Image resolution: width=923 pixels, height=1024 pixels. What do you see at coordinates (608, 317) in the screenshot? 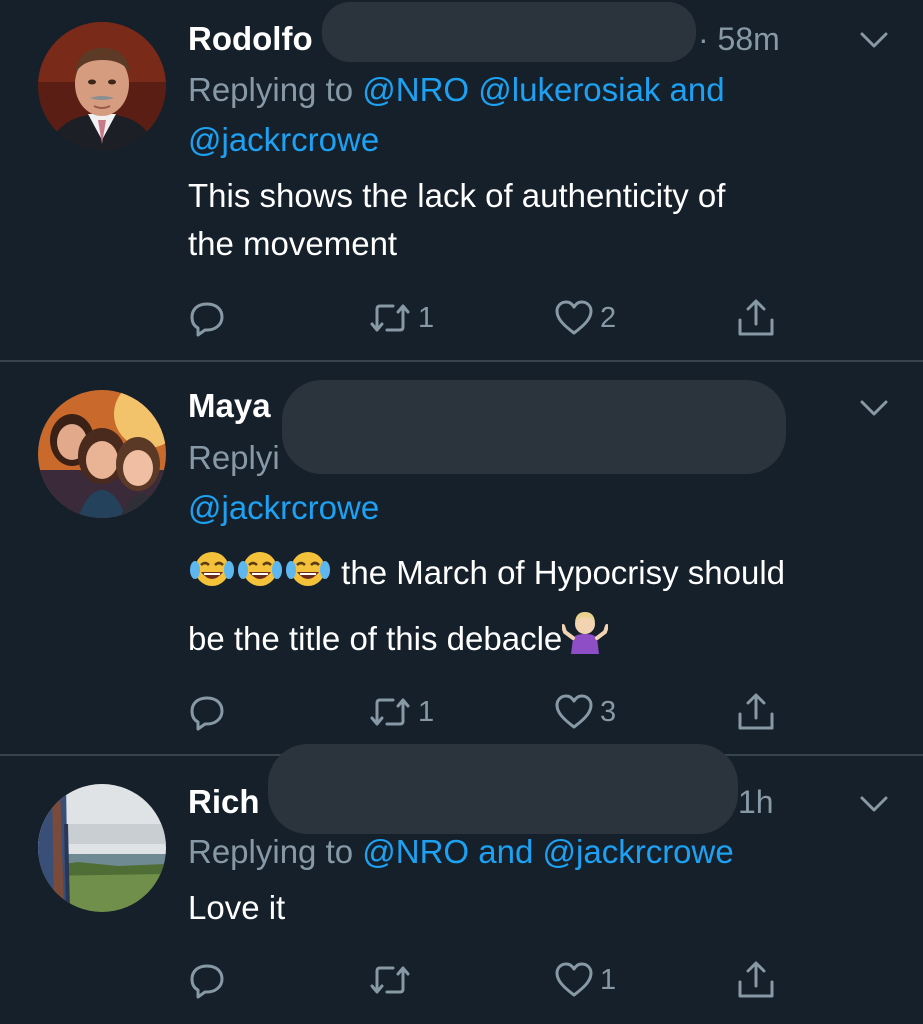
I see `like-count: 2` at bounding box center [608, 317].